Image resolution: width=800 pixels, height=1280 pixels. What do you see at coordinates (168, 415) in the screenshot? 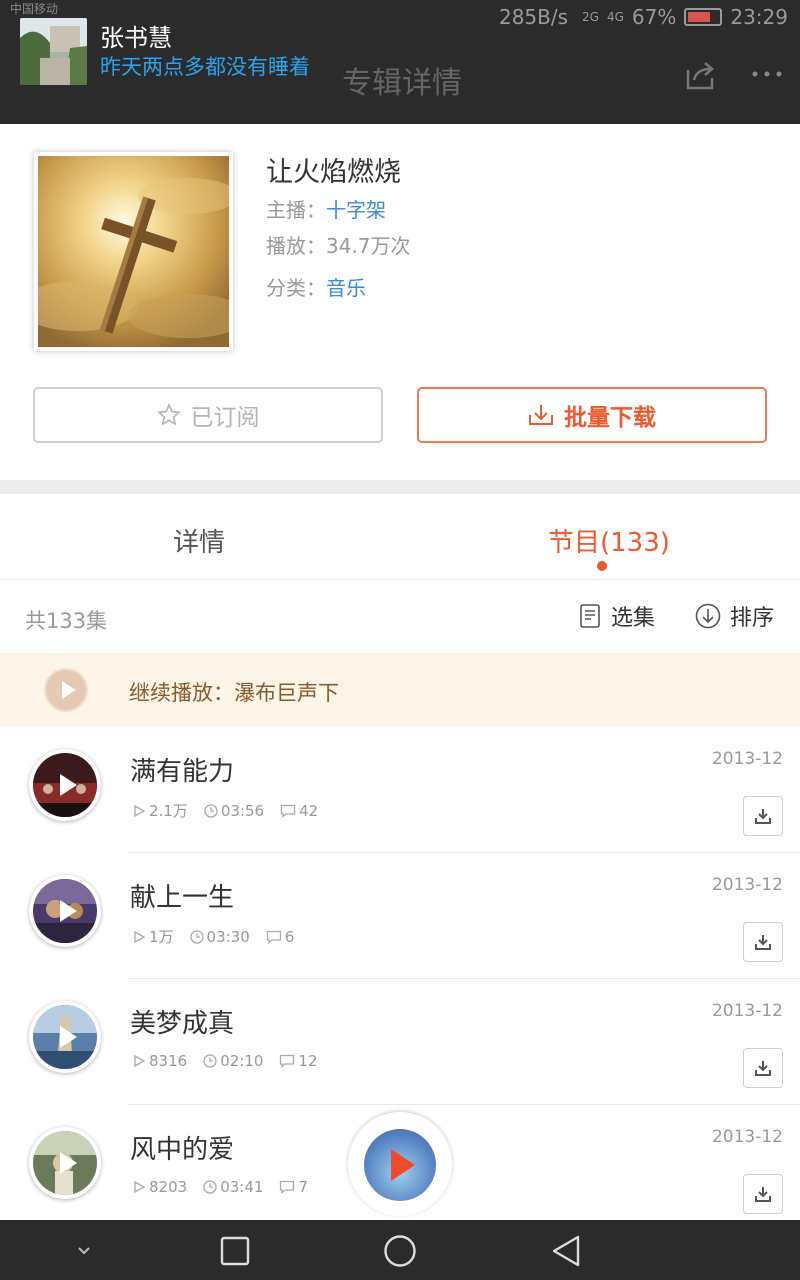
I see `star-icon` at bounding box center [168, 415].